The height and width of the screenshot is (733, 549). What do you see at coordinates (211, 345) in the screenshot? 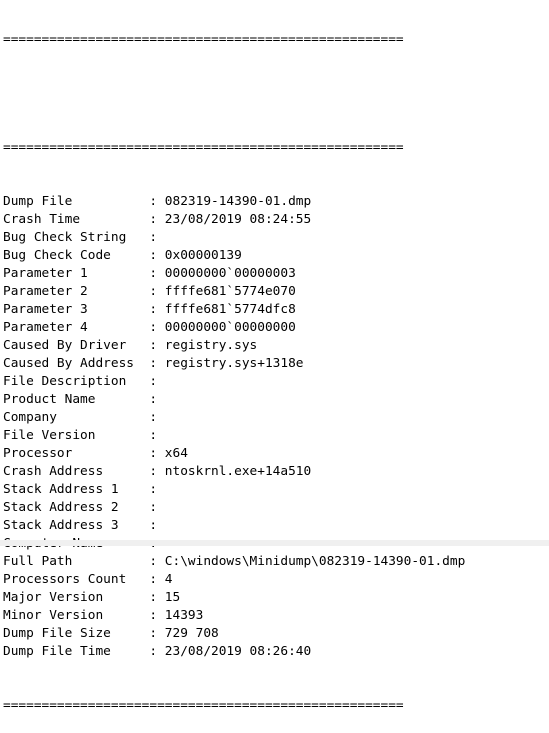
I see `field-value: registry.sys` at bounding box center [211, 345].